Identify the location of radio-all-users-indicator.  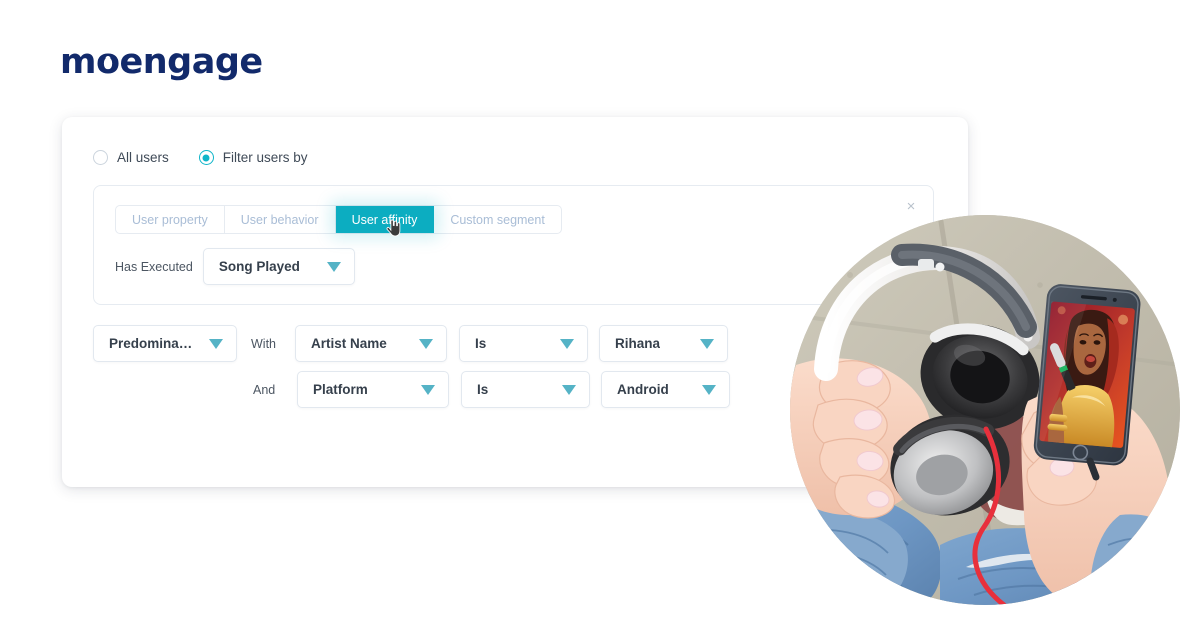
(100, 157).